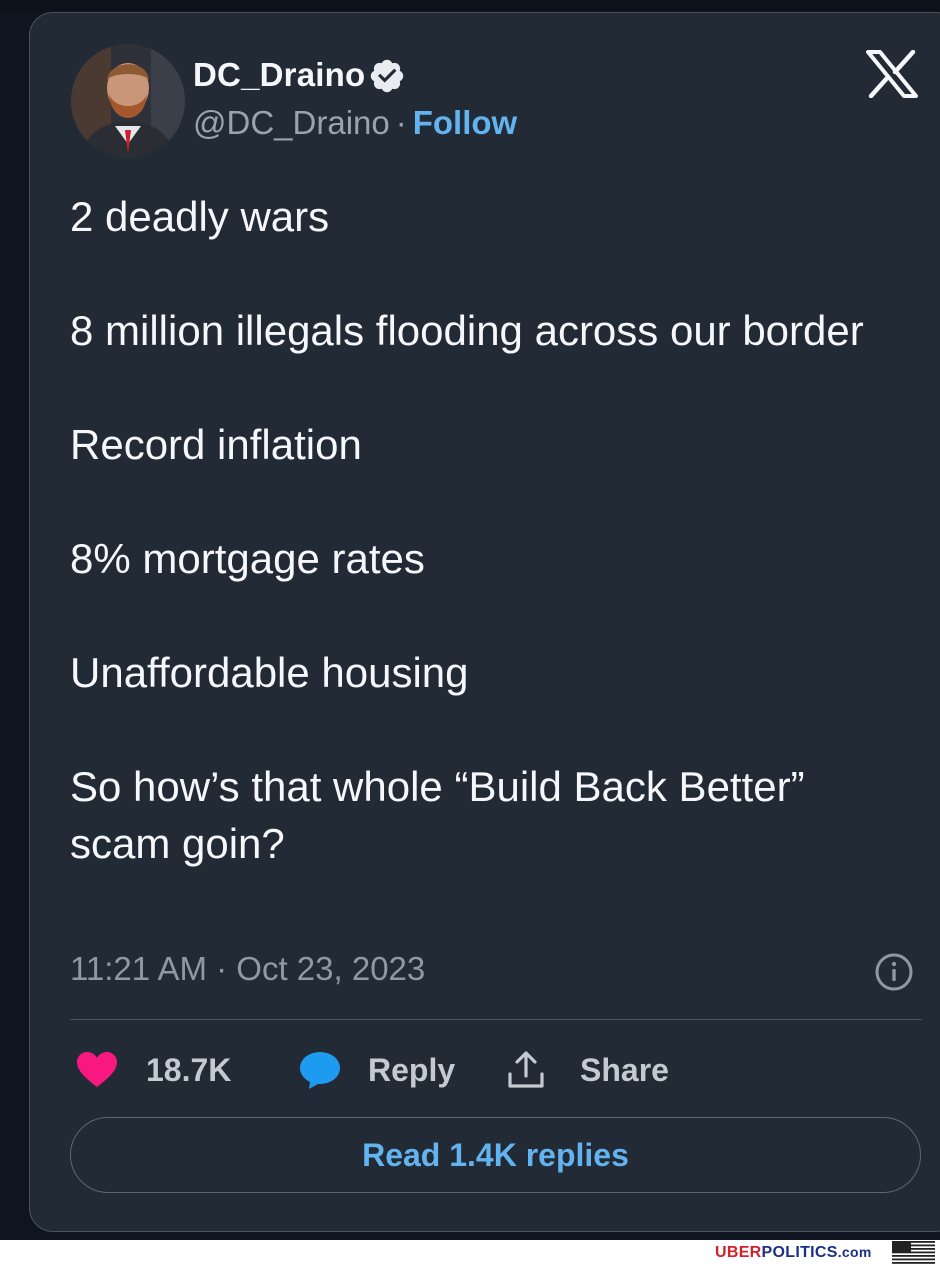 This screenshot has height=1266, width=940. I want to click on watermark: UBERPOLITICS.com, so click(793, 1253).